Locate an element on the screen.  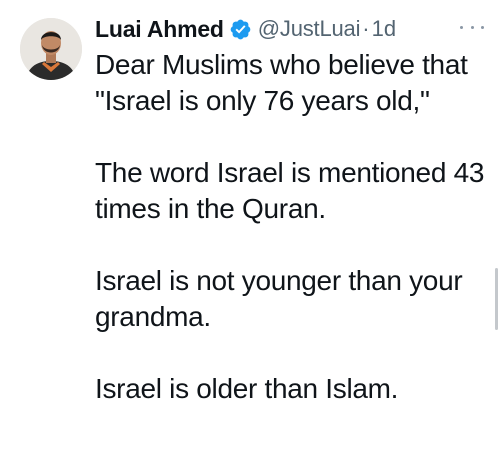
author-handle: @JustLuai is located at coordinates (309, 29).